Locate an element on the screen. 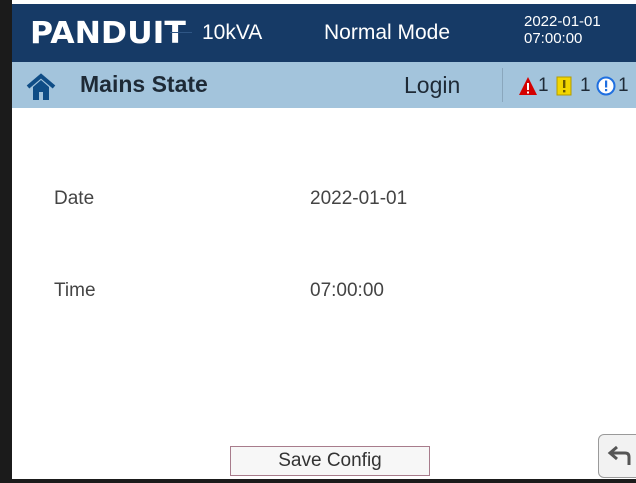 This screenshot has height=483, width=636. sub-header-bar: Mains State Login 1 1 1 is located at coordinates (324, 85).